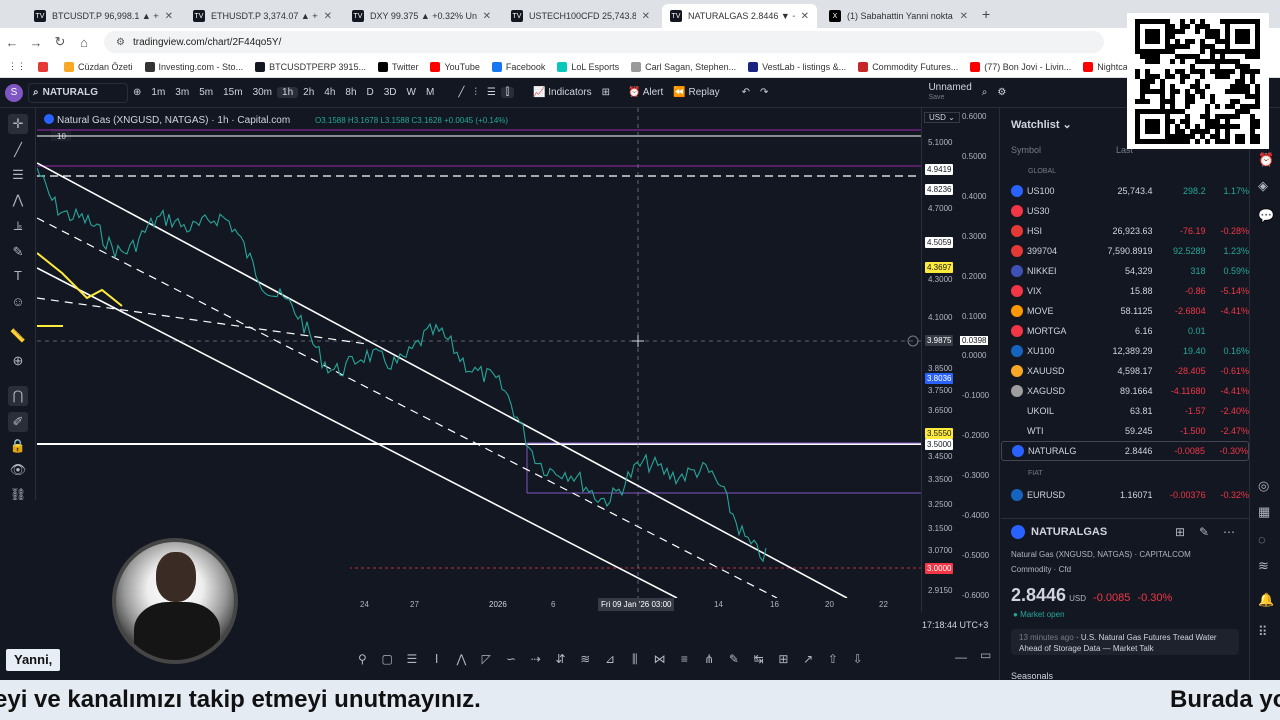  Describe the element at coordinates (1264, 512) in the screenshot. I see `calendar-icon: ▦` at that location.